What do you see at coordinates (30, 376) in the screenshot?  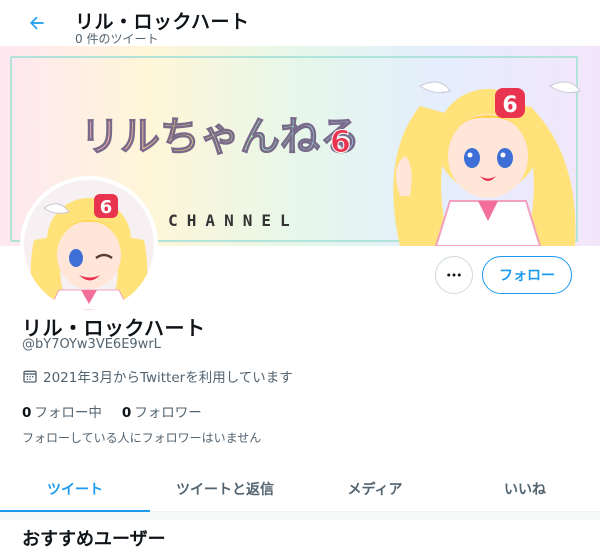 I see `calendar-icon` at bounding box center [30, 376].